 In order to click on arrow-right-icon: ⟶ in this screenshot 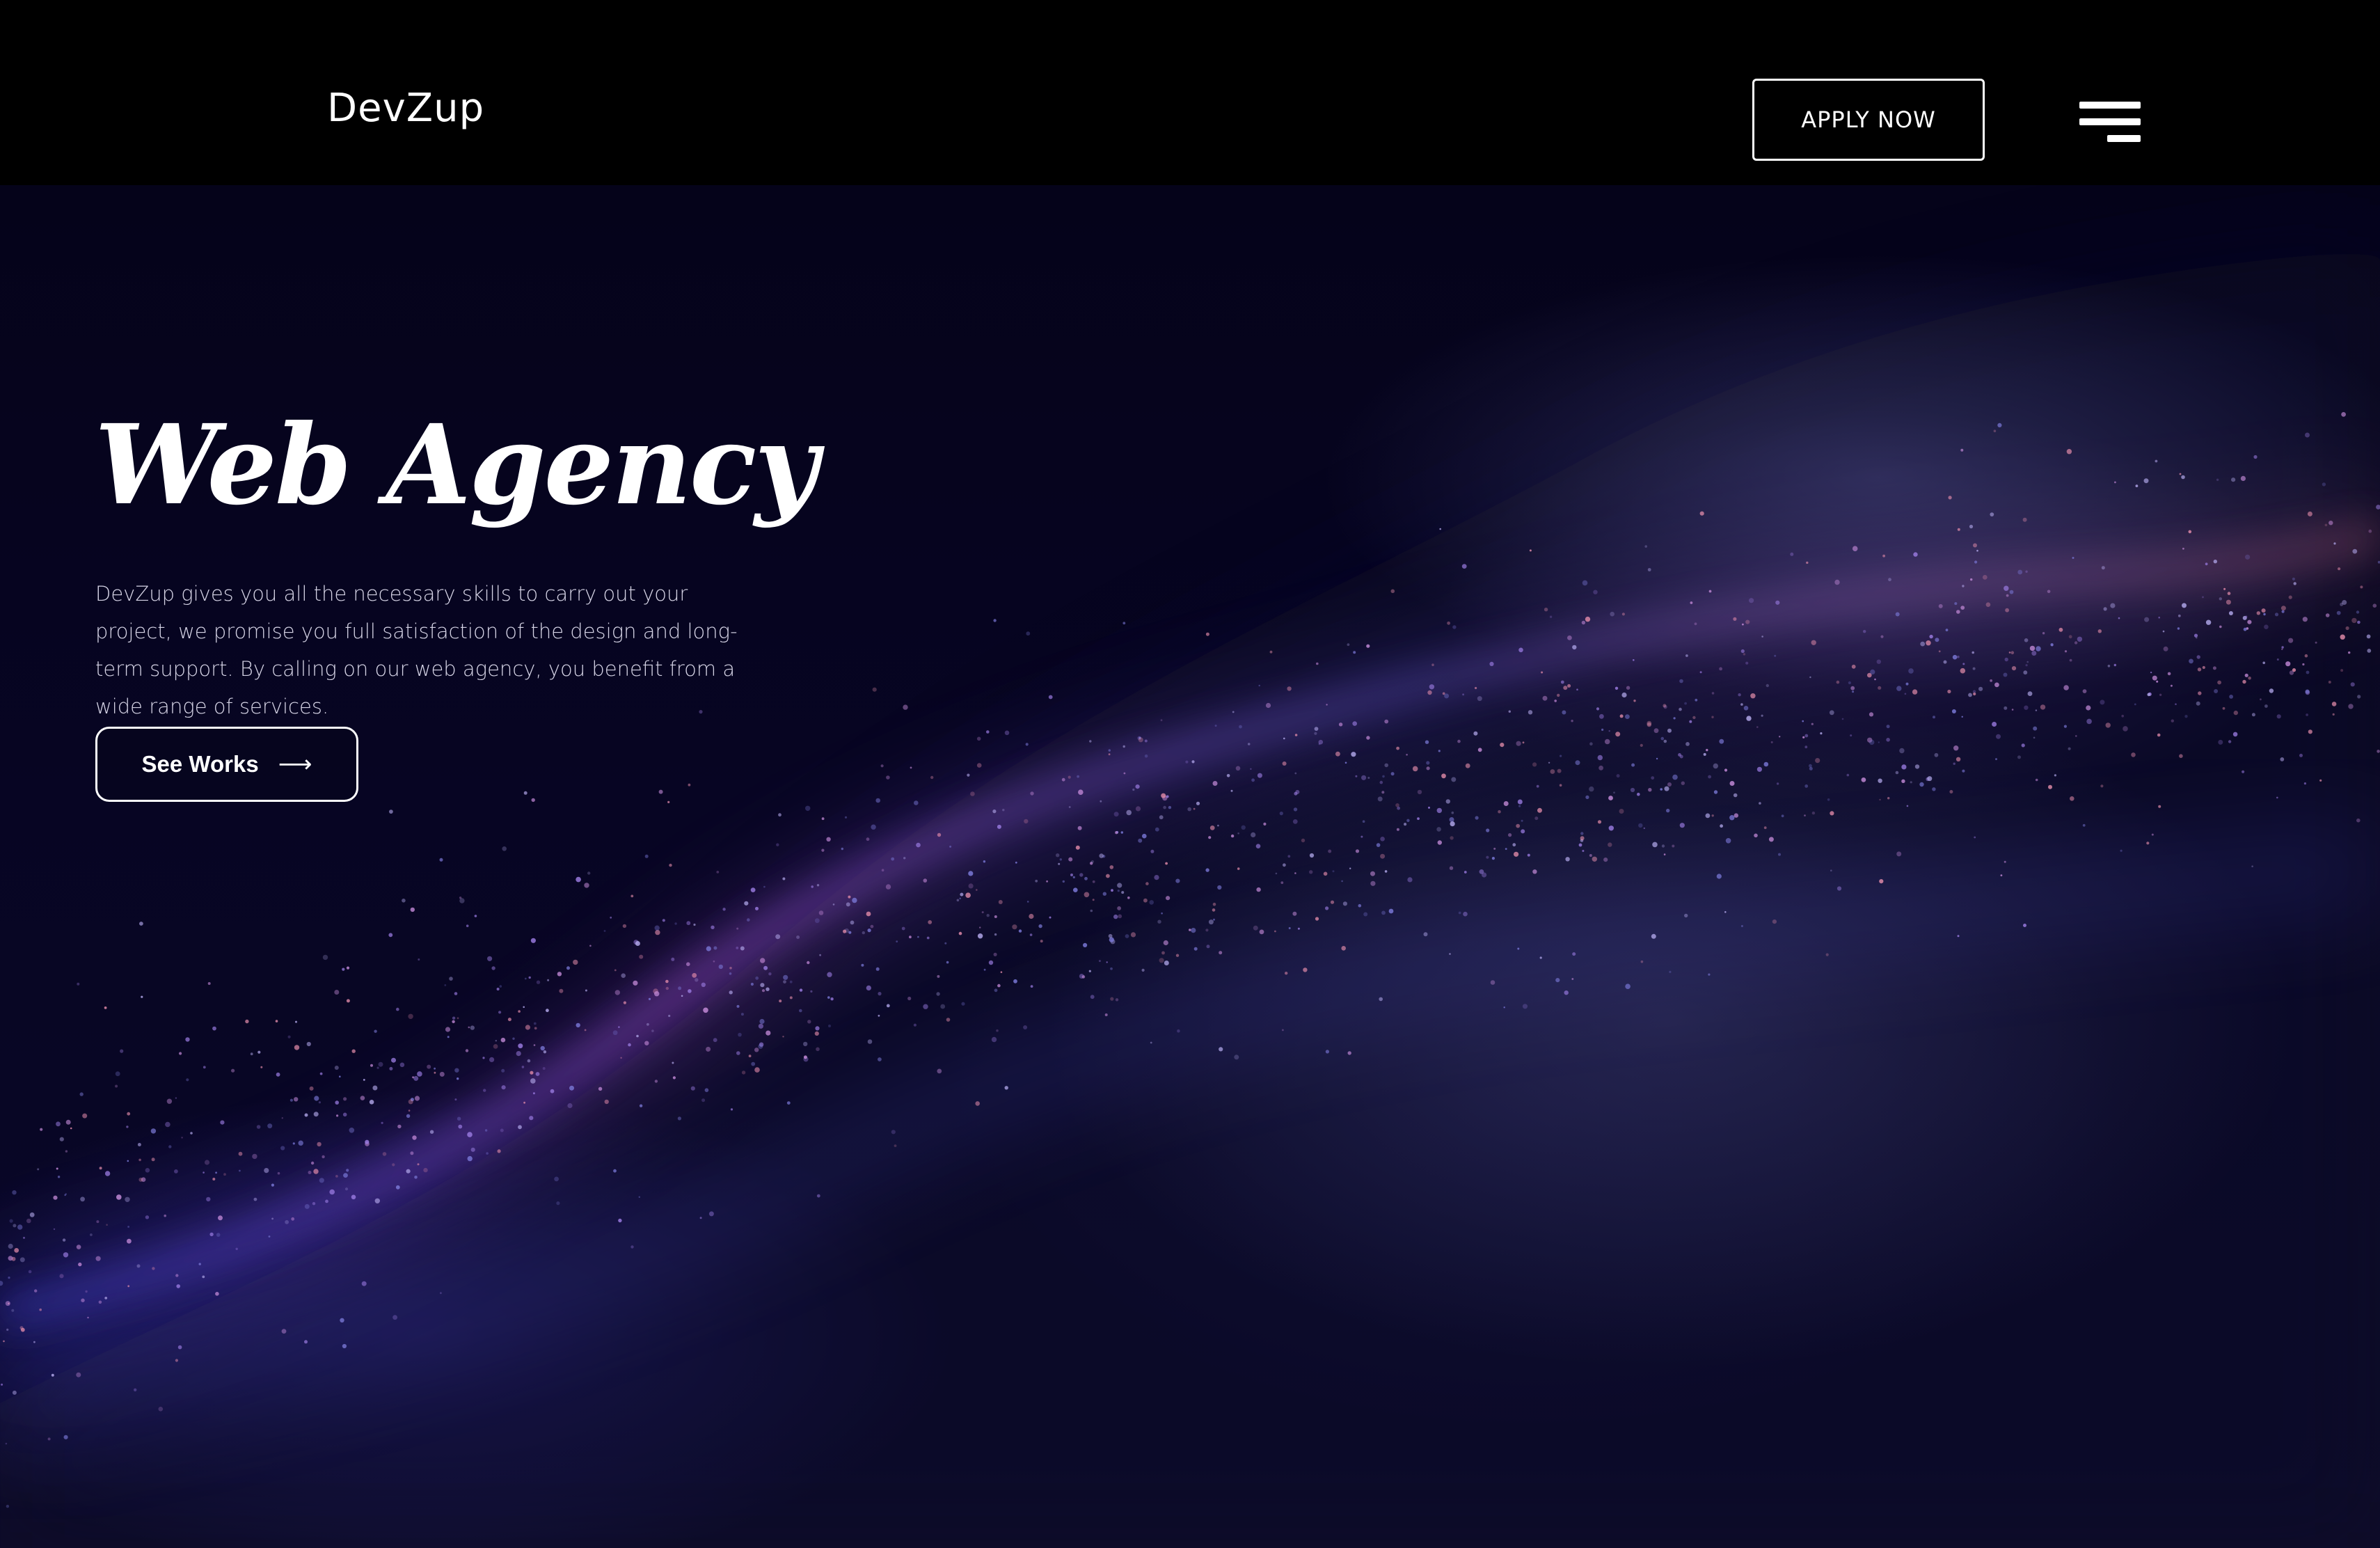, I will do `click(295, 764)`.